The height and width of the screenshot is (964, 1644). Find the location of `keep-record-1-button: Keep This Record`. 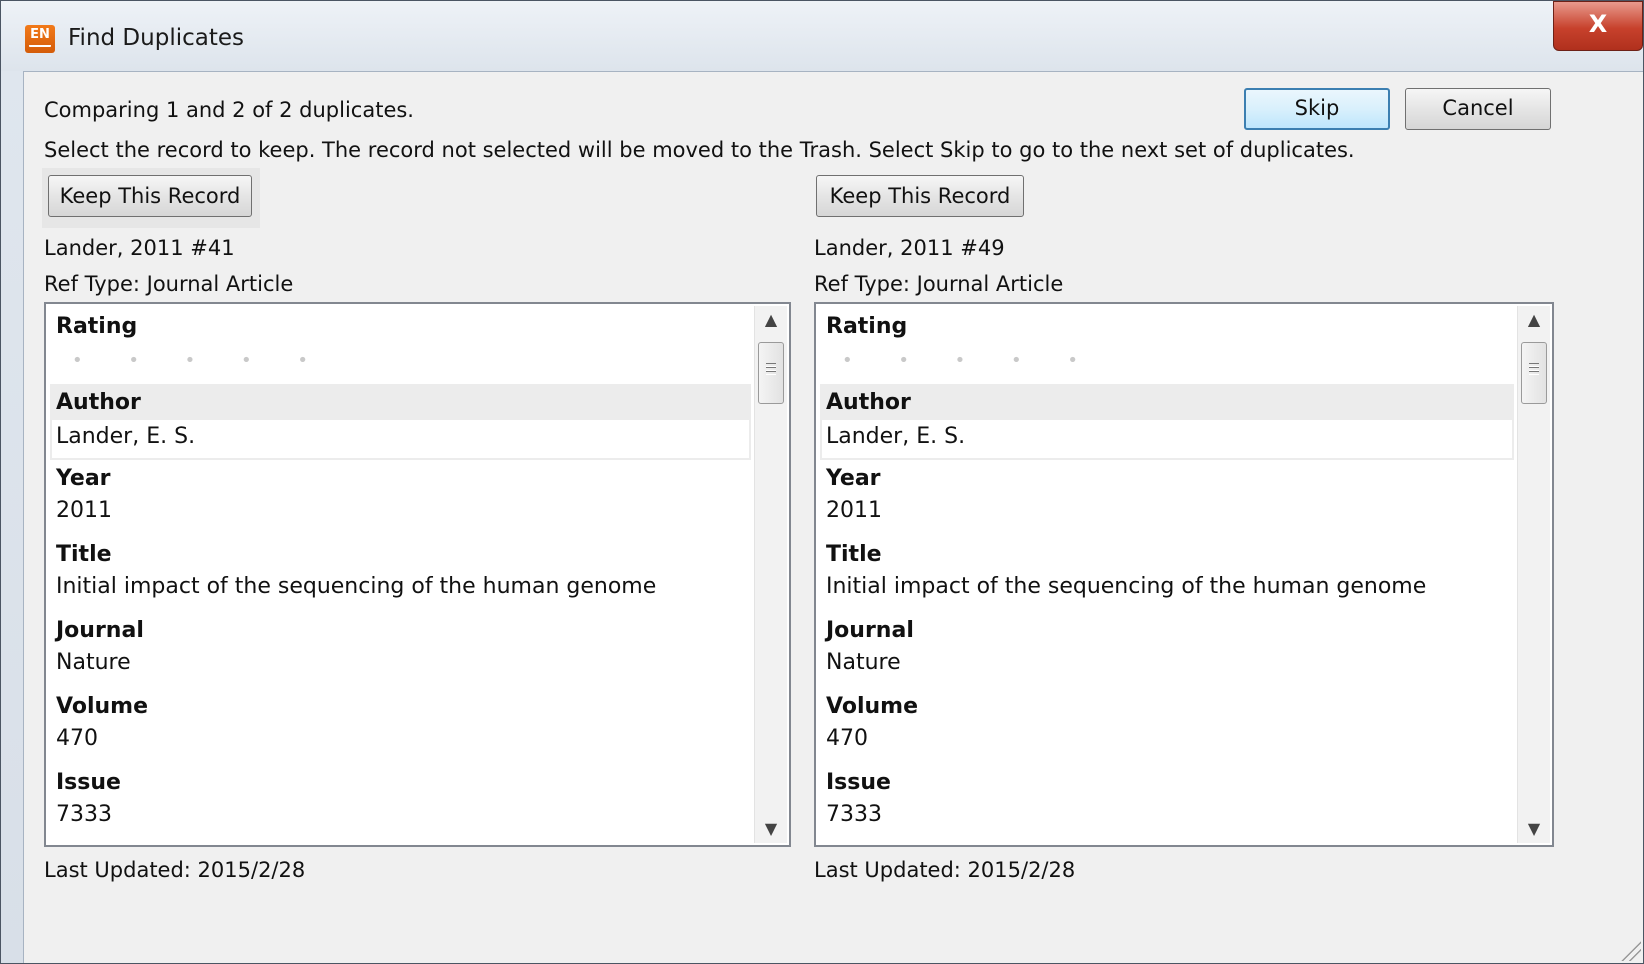

keep-record-1-button: Keep This Record is located at coordinates (150, 196).